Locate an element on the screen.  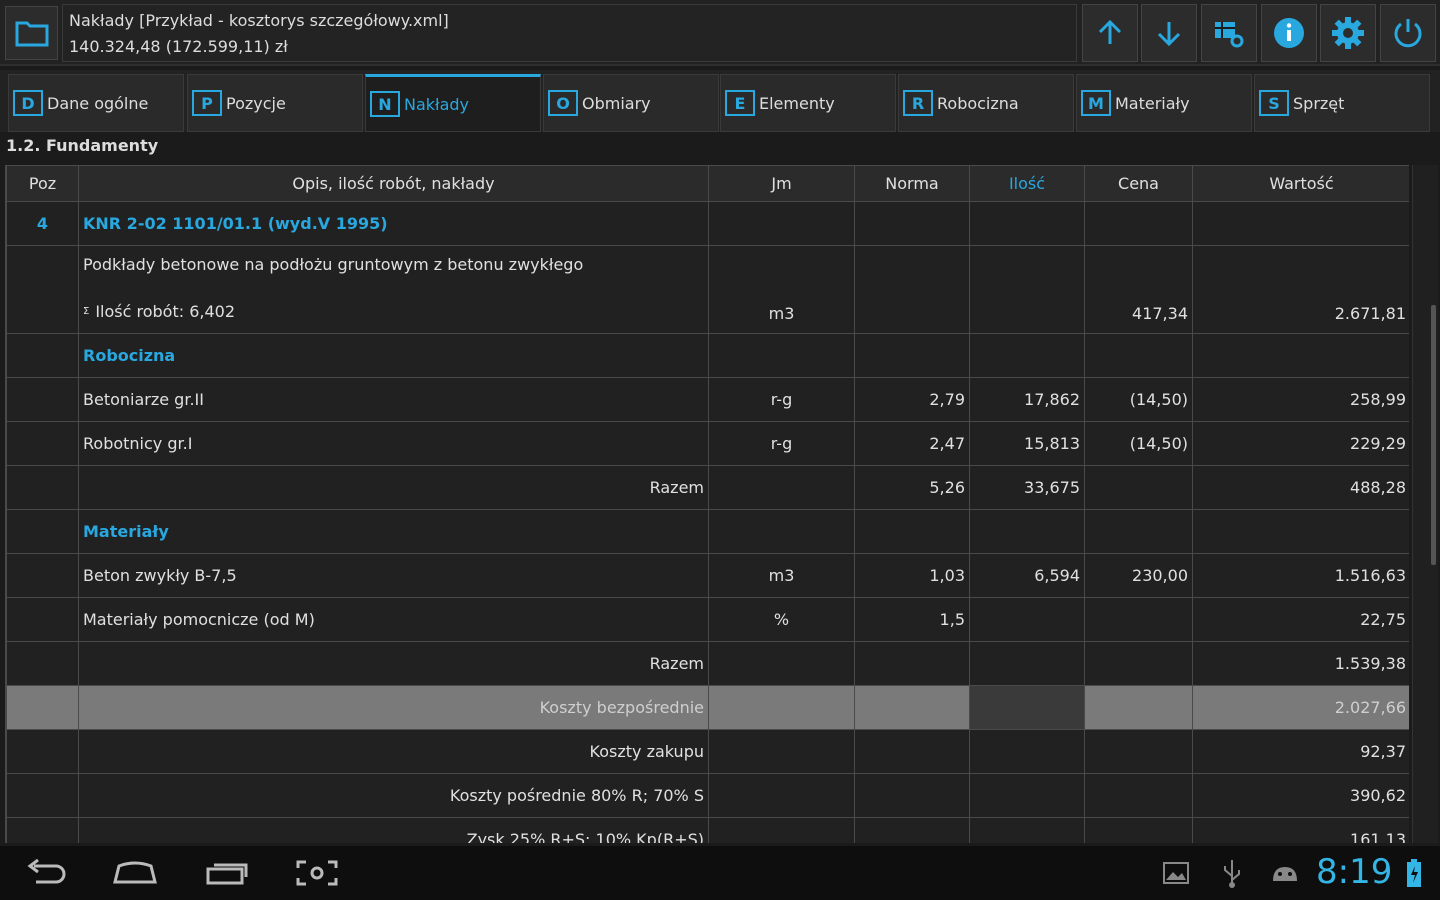
position-price: 417,34 is located at coordinates (1138, 289).